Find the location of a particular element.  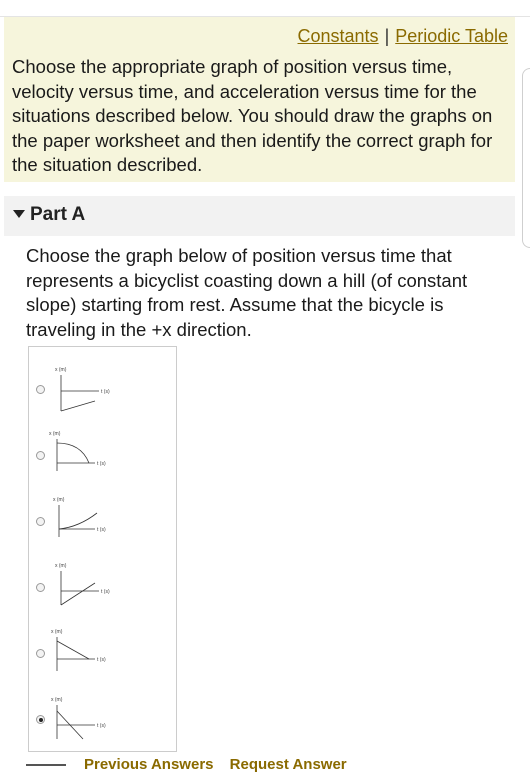

graph-option-2: x (m) t (s) is located at coordinates (103, 452).